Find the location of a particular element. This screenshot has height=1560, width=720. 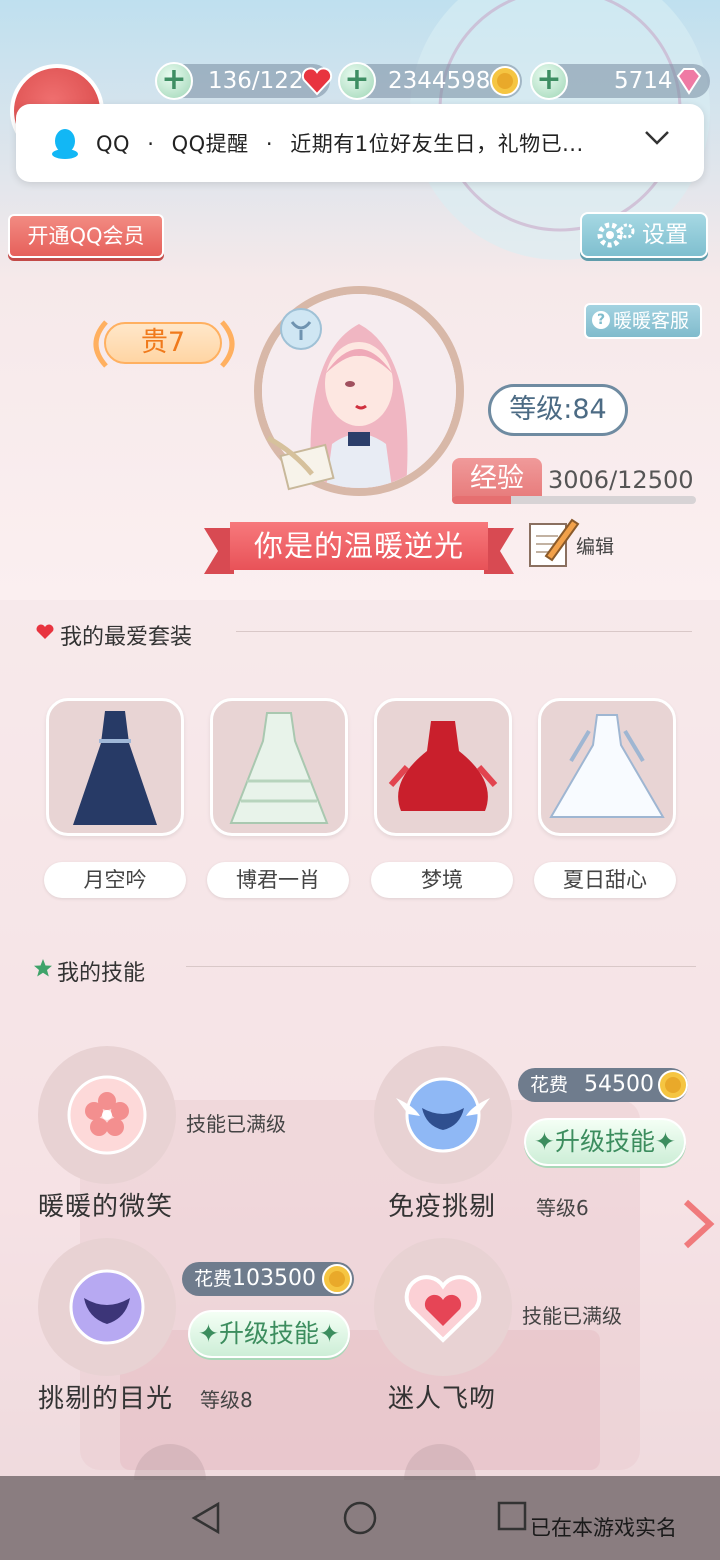

customer-service-label: 暖暖客服 is located at coordinates (651, 321).